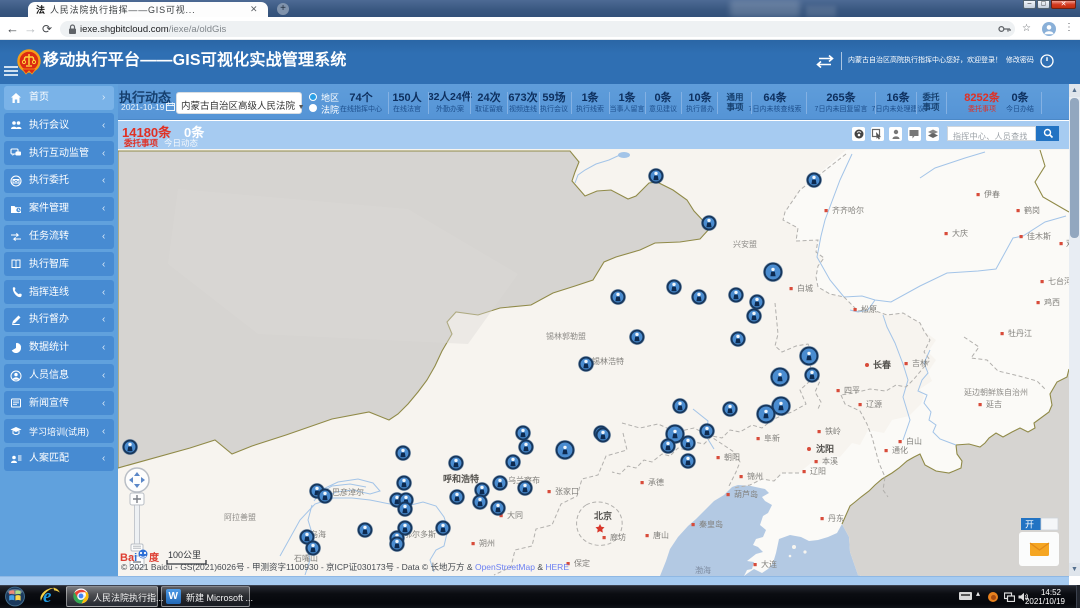  I want to click on svg-text: 辽源, so click(874, 404).